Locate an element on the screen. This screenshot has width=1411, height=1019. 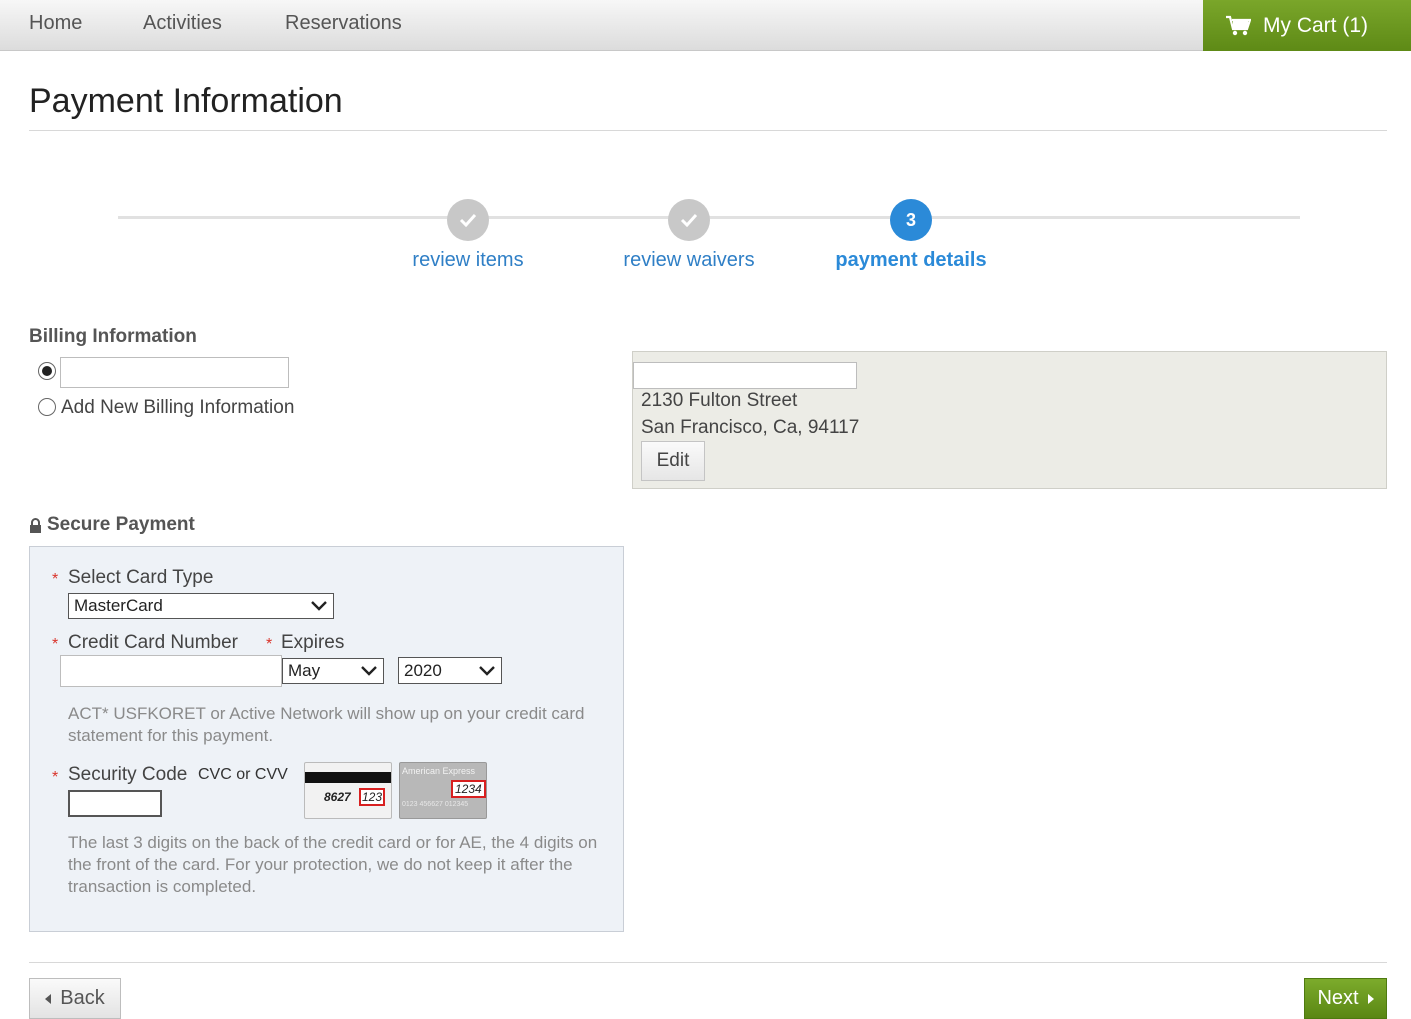
add-new-billing-radio is located at coordinates (47, 407).